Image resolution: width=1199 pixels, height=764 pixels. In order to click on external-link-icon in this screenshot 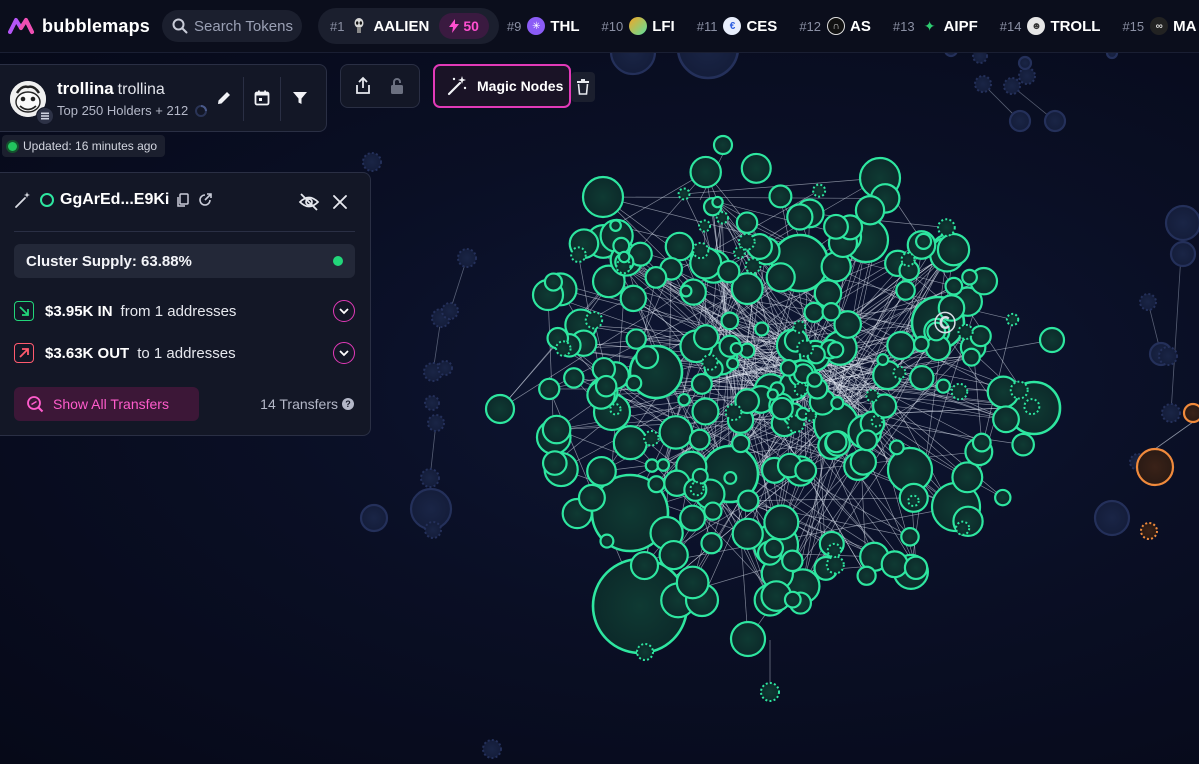, I will do `click(205, 200)`.